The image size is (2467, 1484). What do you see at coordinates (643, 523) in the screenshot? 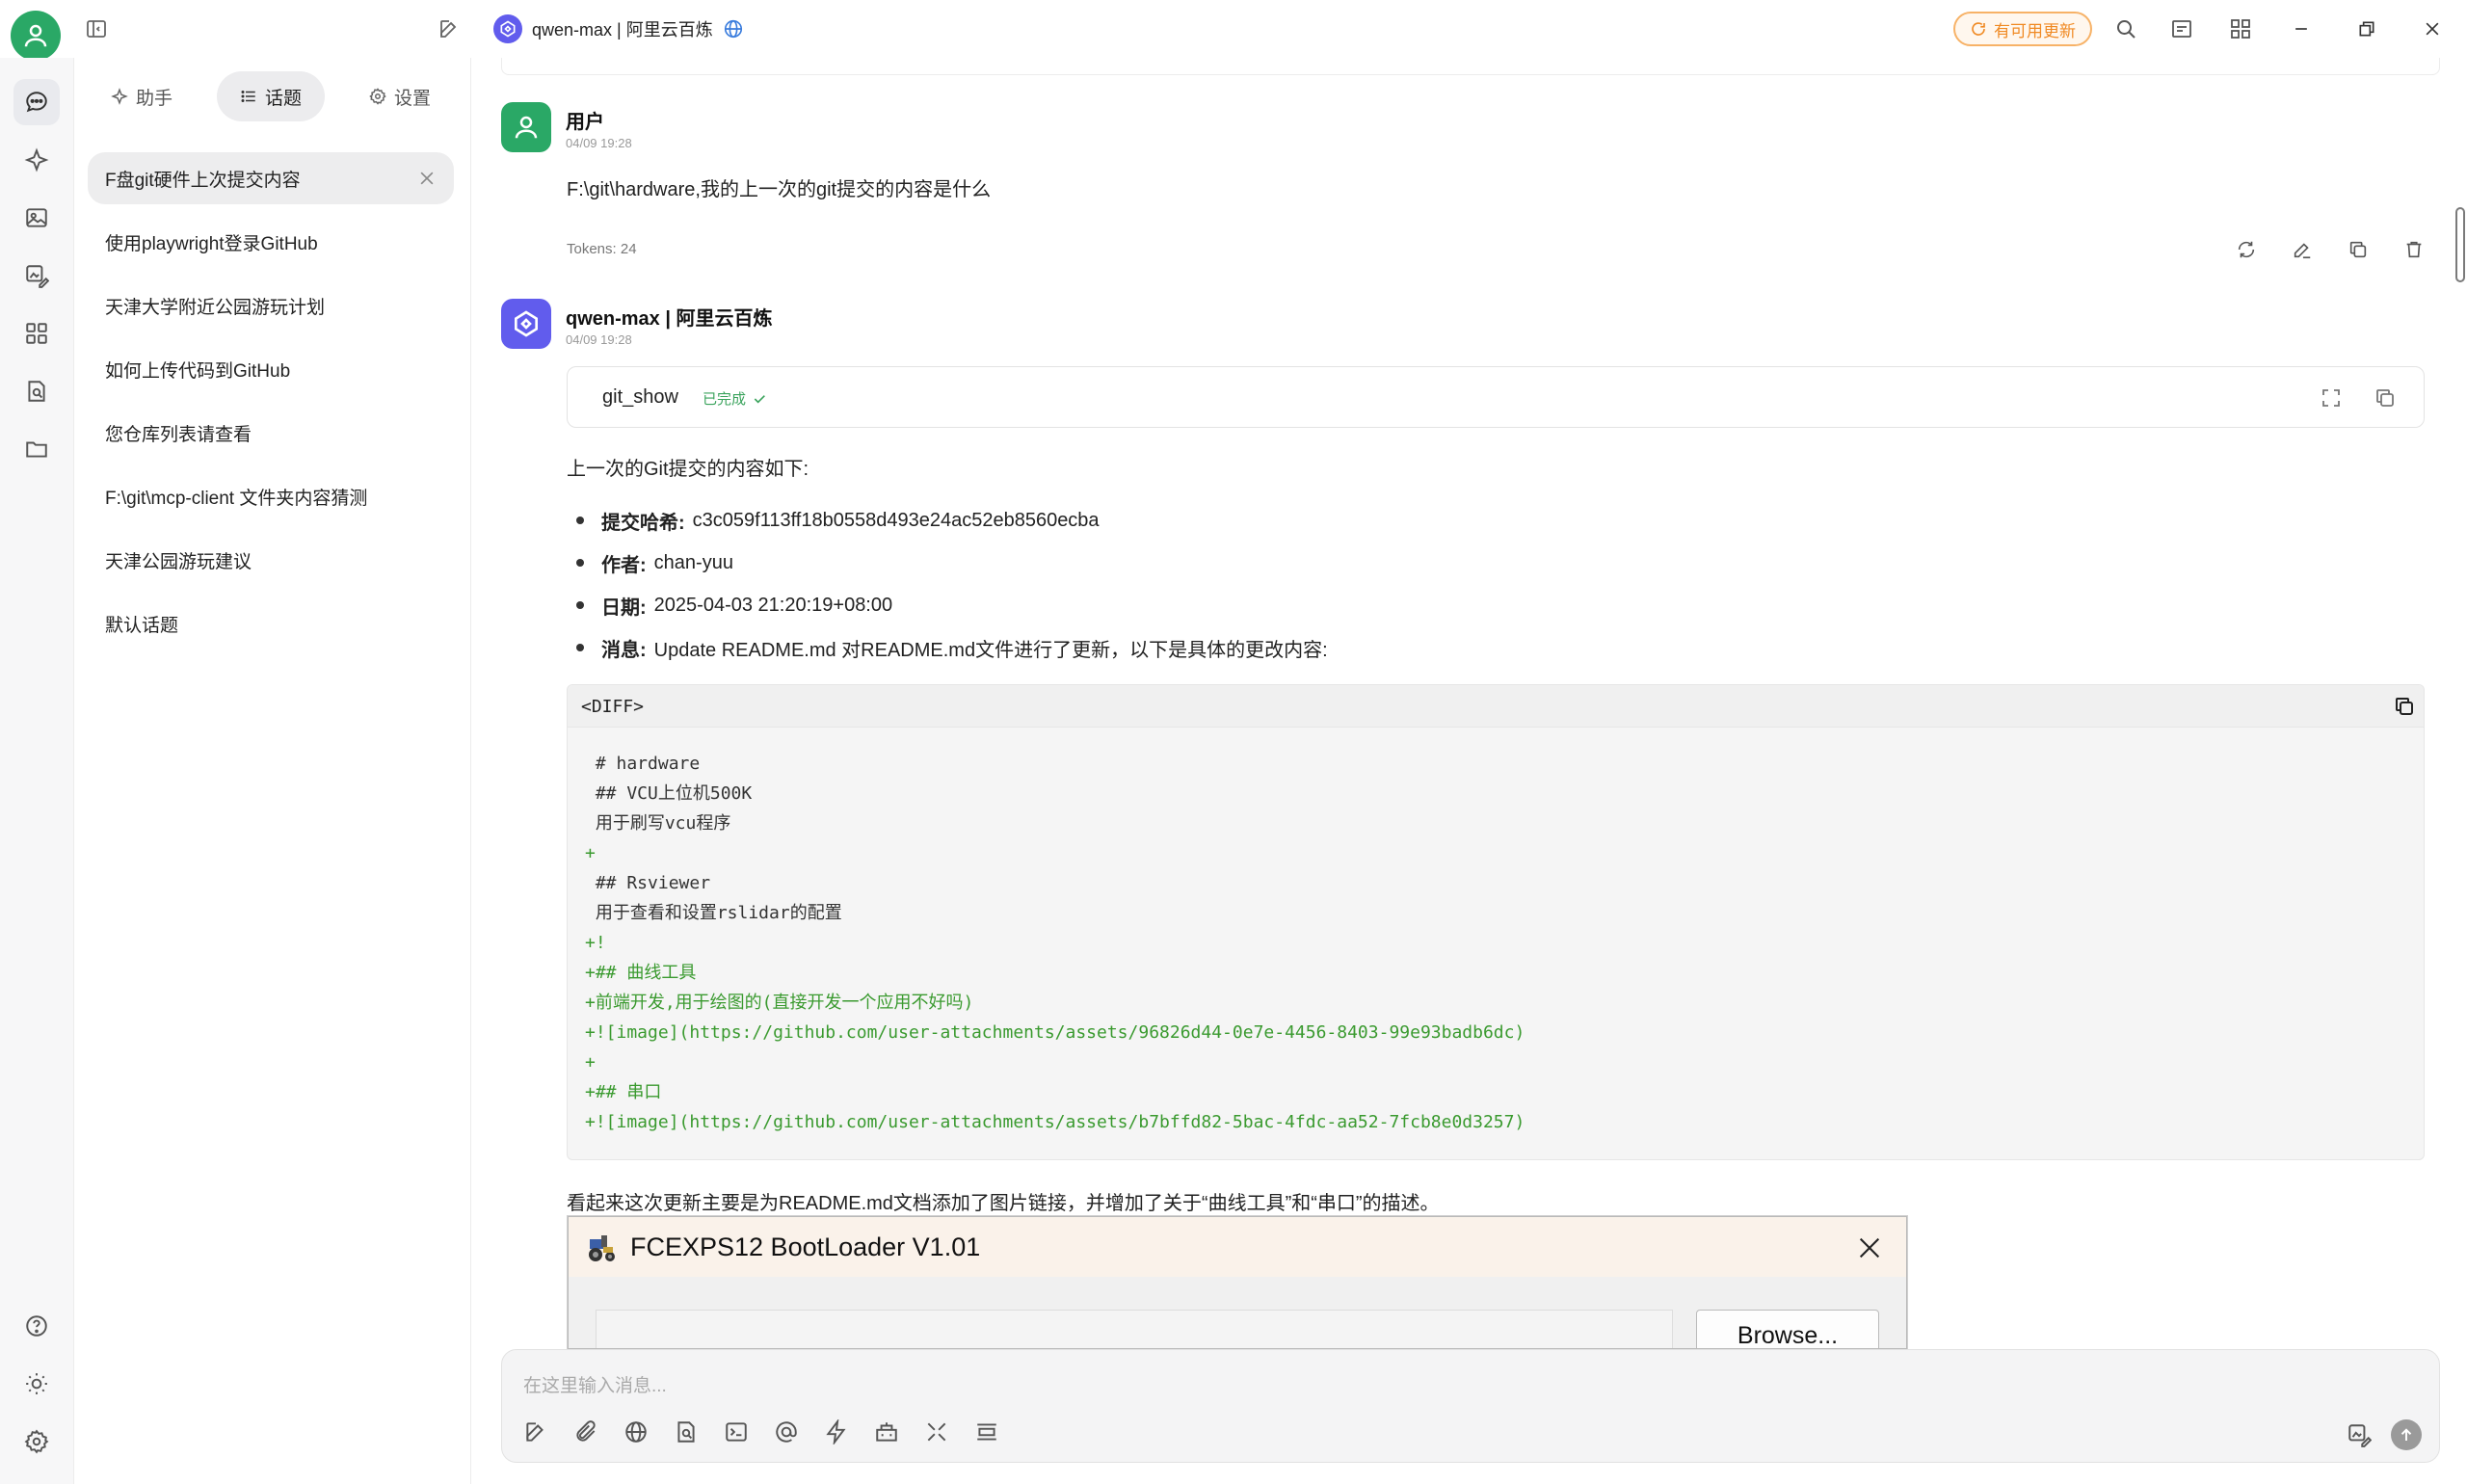
I see `commit-hash-key: 提交哈希:` at bounding box center [643, 523].